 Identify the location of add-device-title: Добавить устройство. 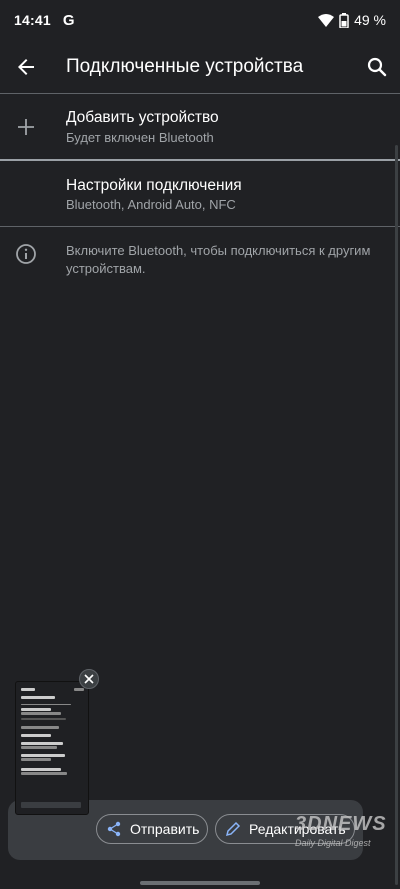
(142, 117).